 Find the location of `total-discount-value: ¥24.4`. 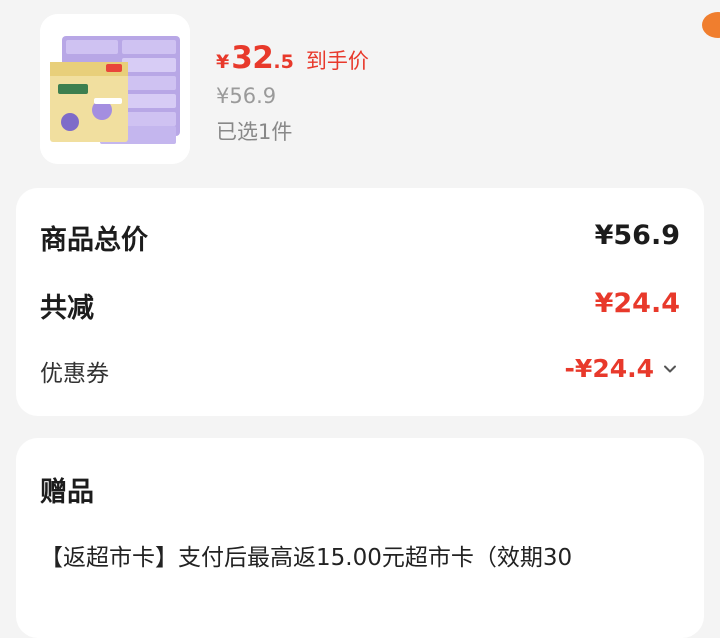

total-discount-value: ¥24.4 is located at coordinates (637, 303).